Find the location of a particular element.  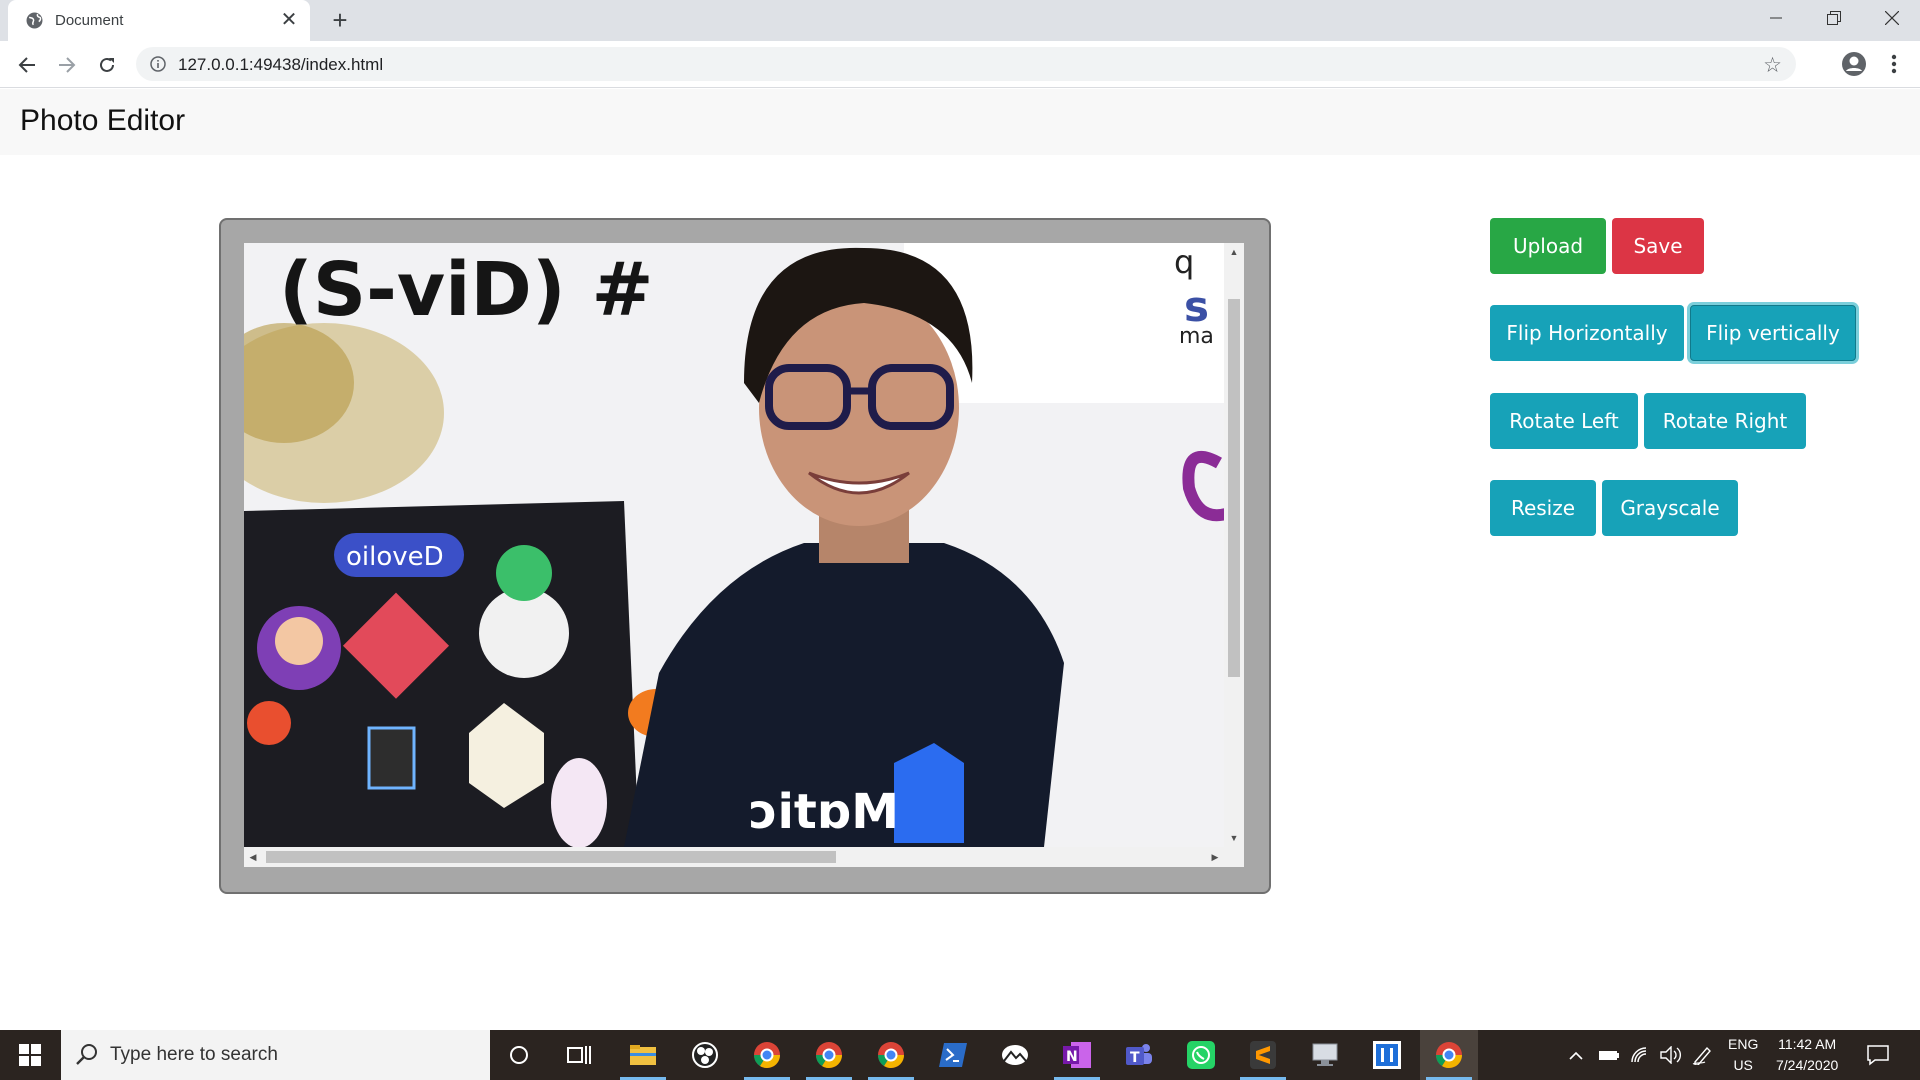

reload-icon is located at coordinates (107, 65).